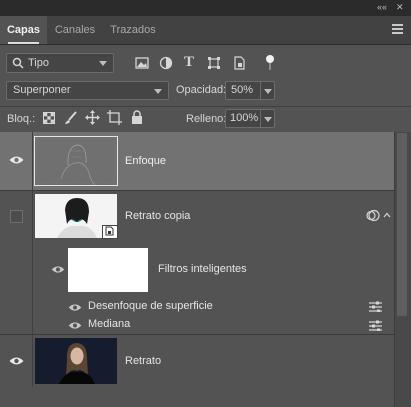  What do you see at coordinates (397, 29) in the screenshot?
I see `hamburger-icon` at bounding box center [397, 29].